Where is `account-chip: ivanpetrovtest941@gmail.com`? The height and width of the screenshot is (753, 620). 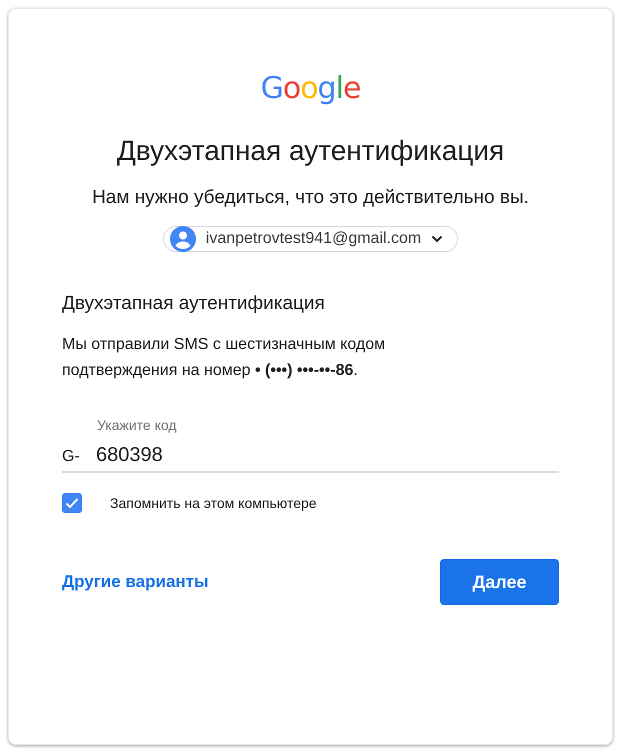 account-chip: ivanpetrovtest941@gmail.com is located at coordinates (310, 239).